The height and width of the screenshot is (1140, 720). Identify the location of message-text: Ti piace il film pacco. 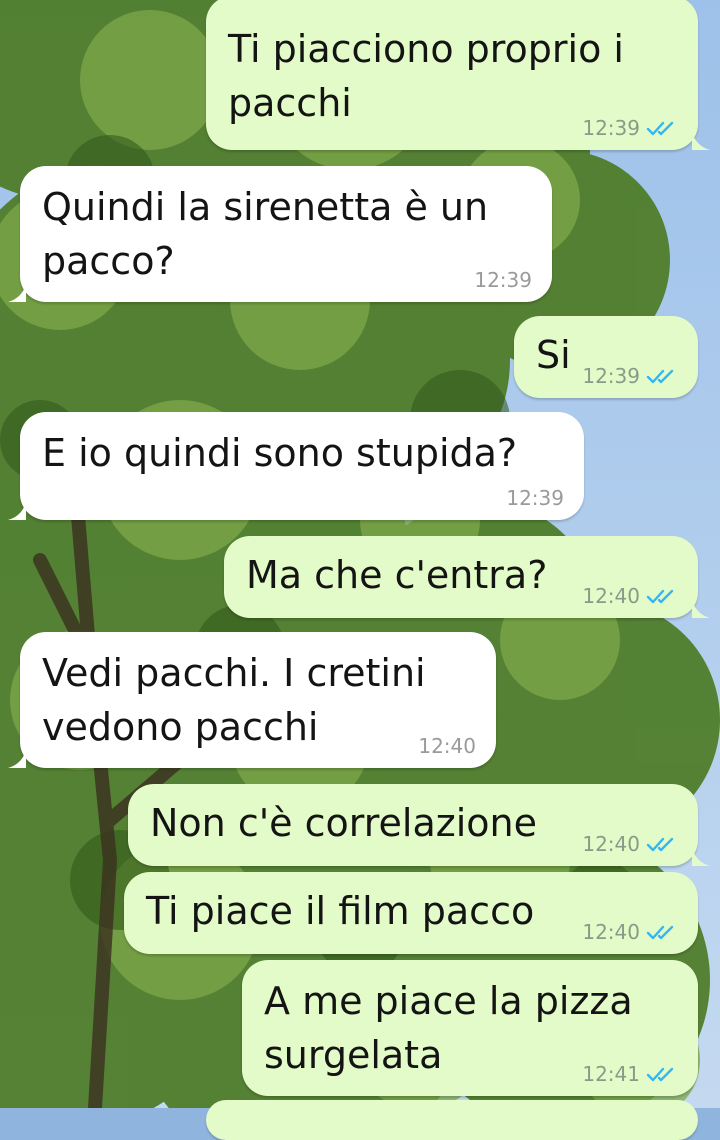
(340, 911).